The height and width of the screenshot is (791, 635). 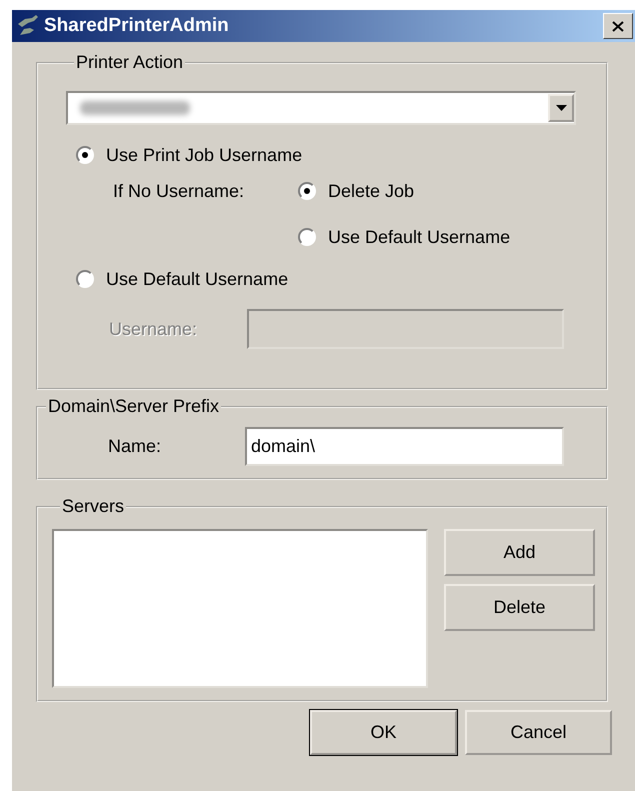 I want to click on dialog-button: Delete, so click(x=519, y=607).